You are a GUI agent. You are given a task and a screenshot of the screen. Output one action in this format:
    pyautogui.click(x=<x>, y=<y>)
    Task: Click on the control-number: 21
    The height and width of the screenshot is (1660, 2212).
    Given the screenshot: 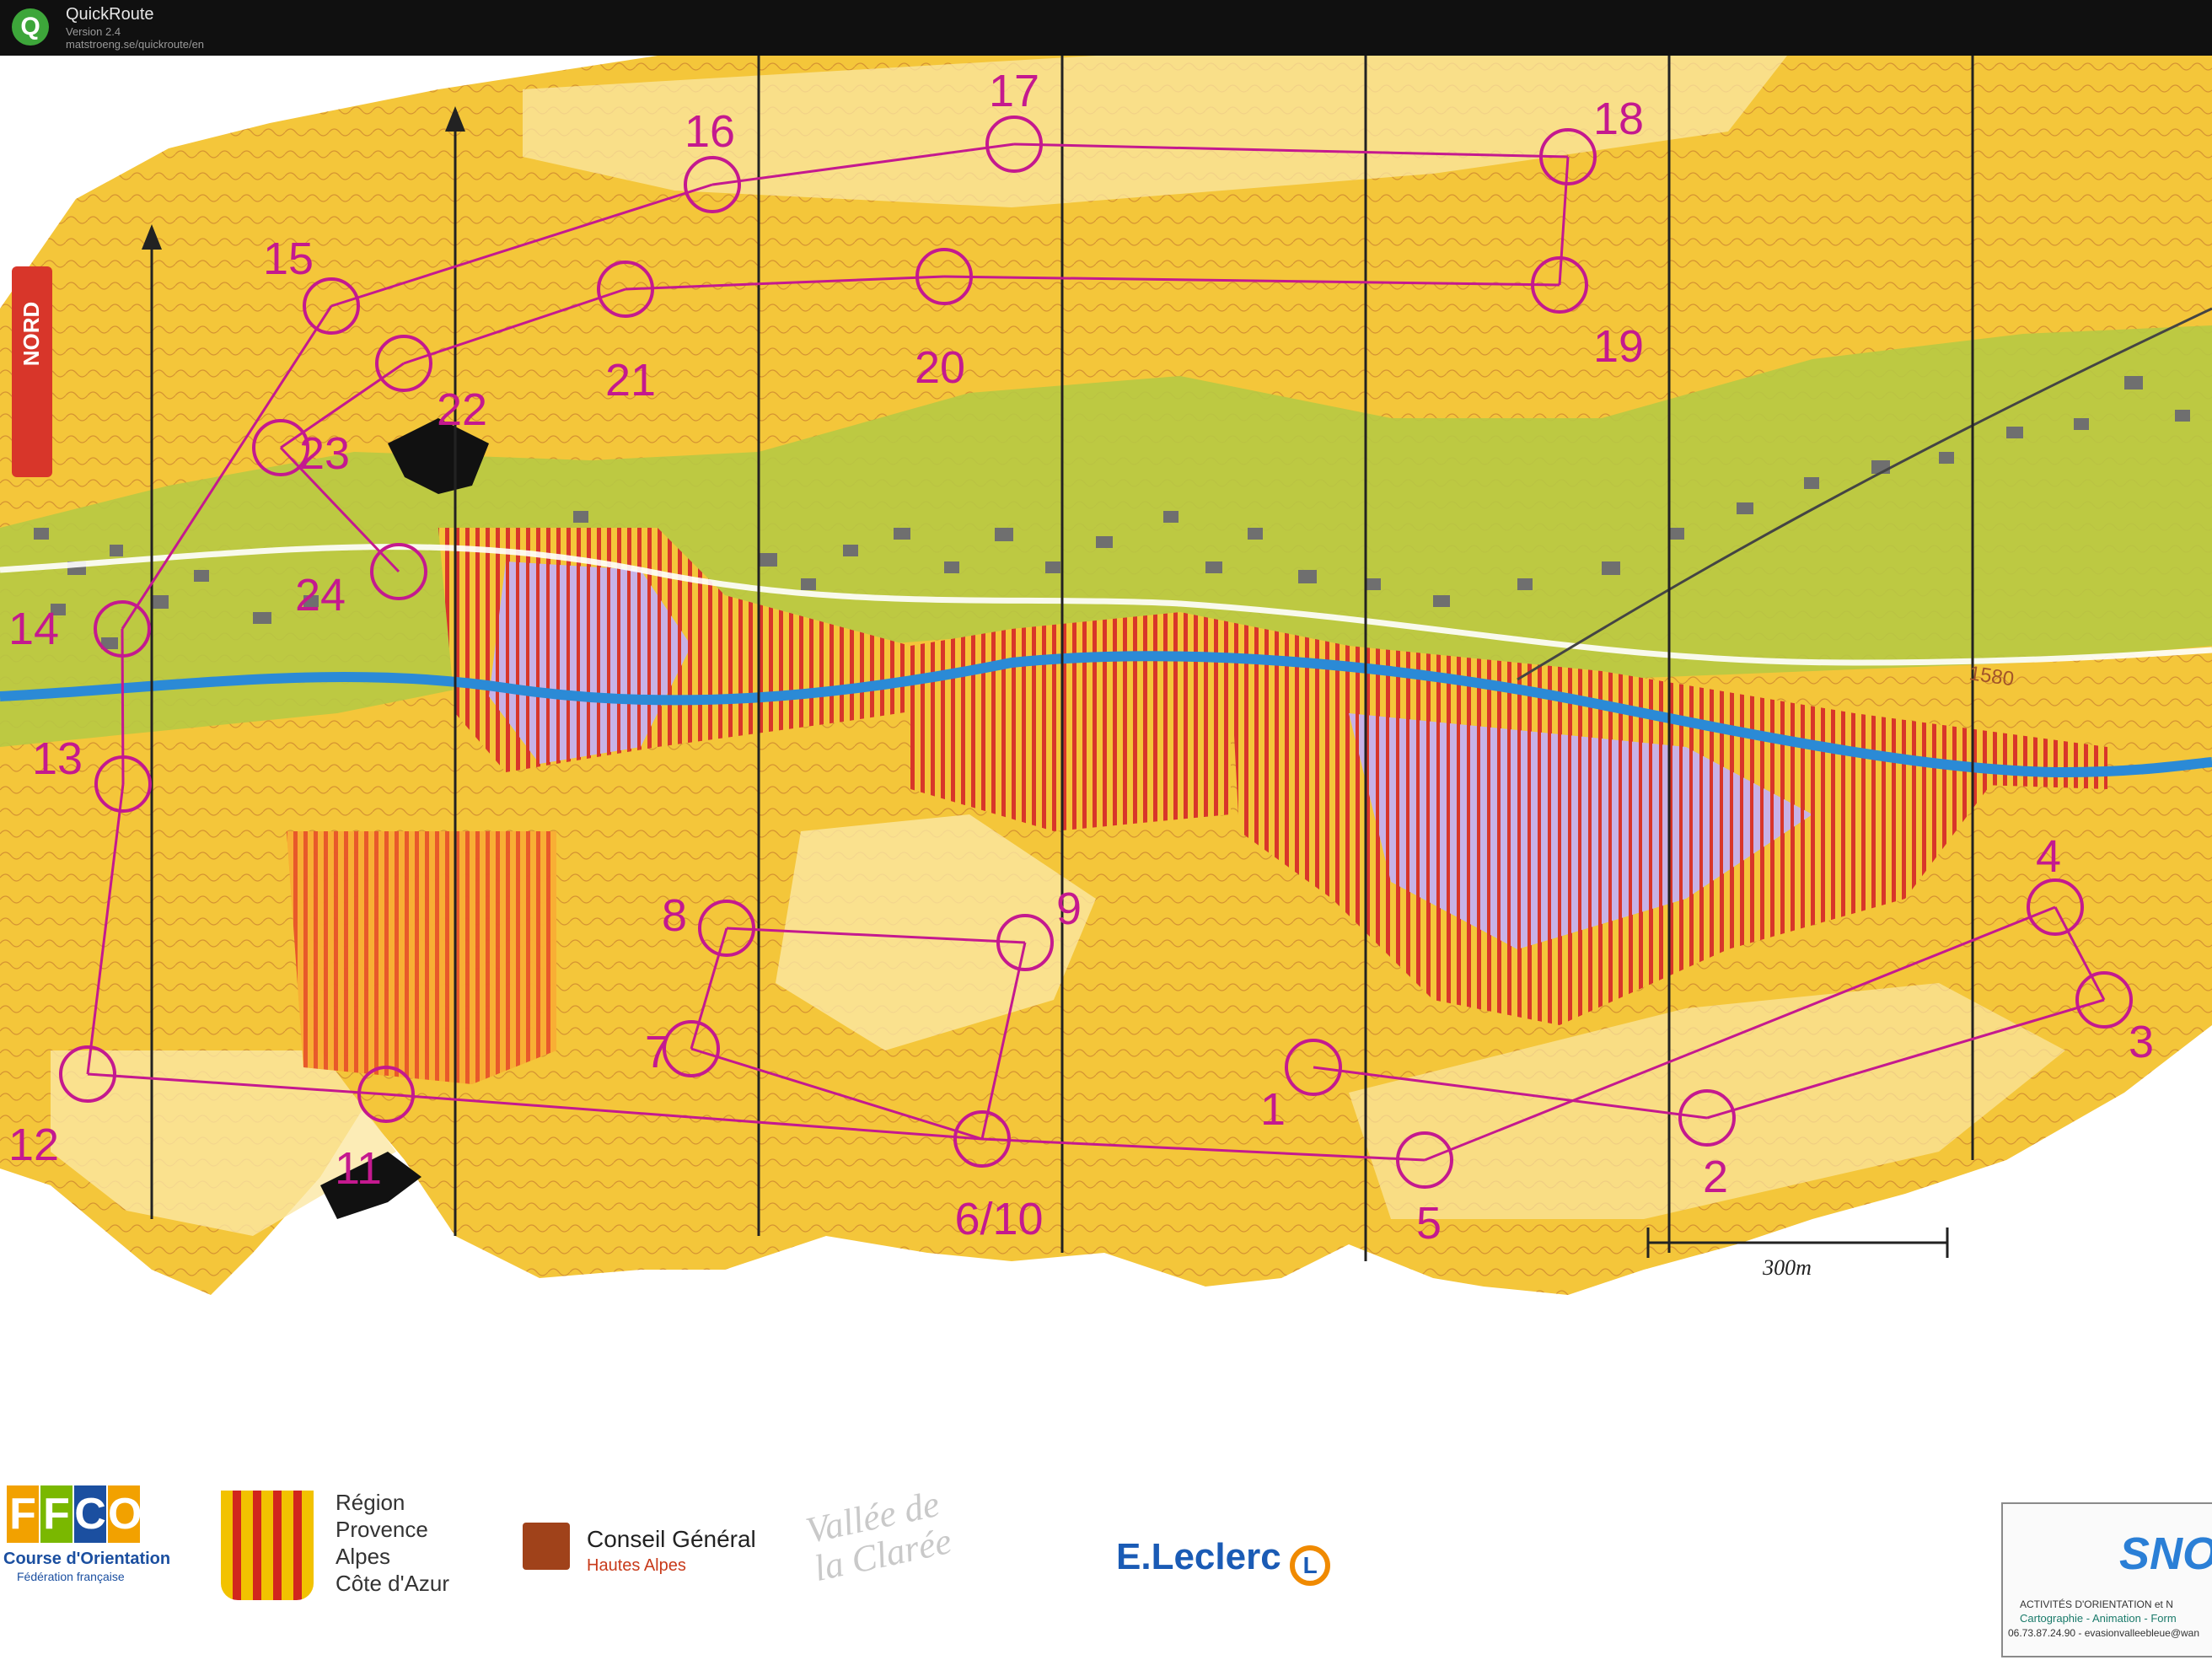 What is the action you would take?
    pyautogui.click(x=630, y=380)
    